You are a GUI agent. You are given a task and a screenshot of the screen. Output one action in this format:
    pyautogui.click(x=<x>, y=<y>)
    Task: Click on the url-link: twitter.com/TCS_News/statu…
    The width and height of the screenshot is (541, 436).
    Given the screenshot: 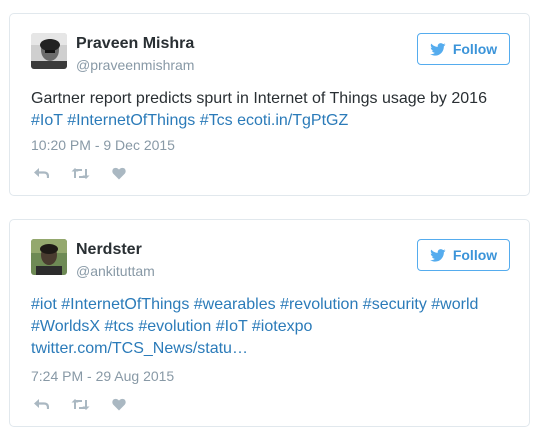 What is the action you would take?
    pyautogui.click(x=139, y=348)
    